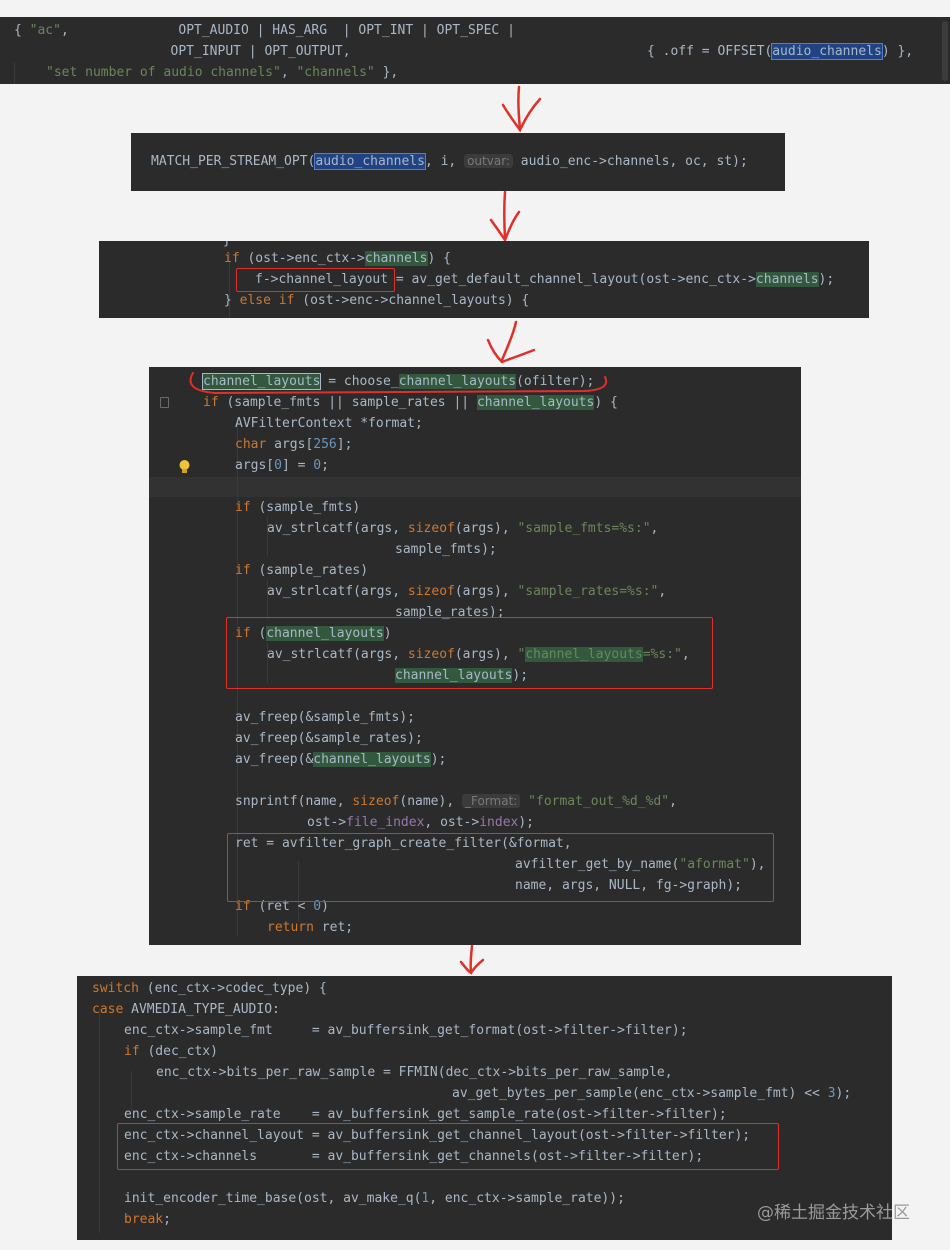 The height and width of the screenshot is (1250, 950). I want to click on annotation-underline, so click(398, 383).